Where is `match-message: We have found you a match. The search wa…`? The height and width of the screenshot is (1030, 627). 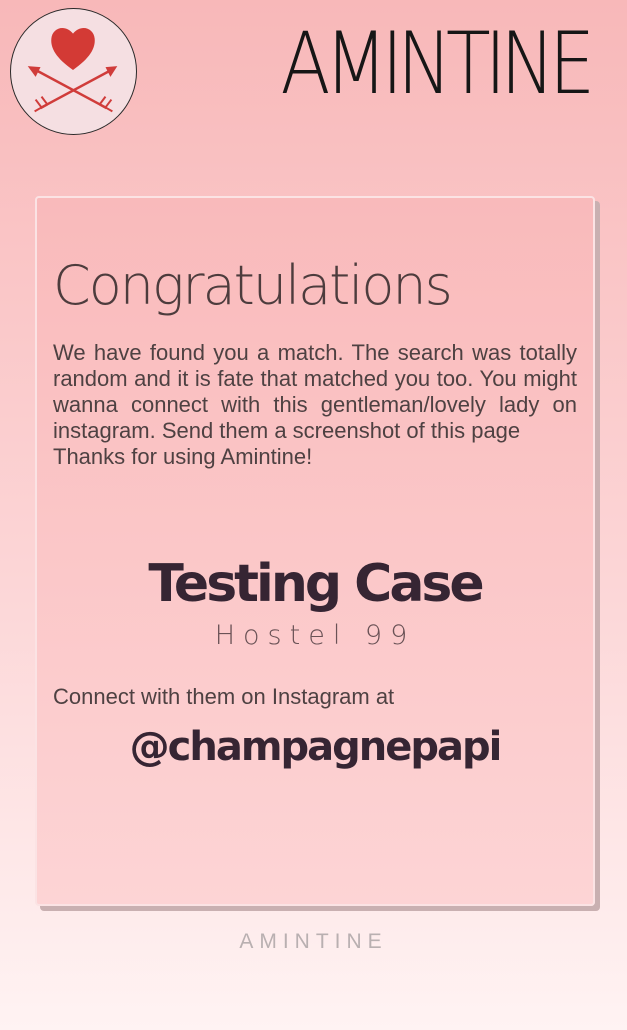
match-message: We have found you a match. The search wa… is located at coordinates (315, 405).